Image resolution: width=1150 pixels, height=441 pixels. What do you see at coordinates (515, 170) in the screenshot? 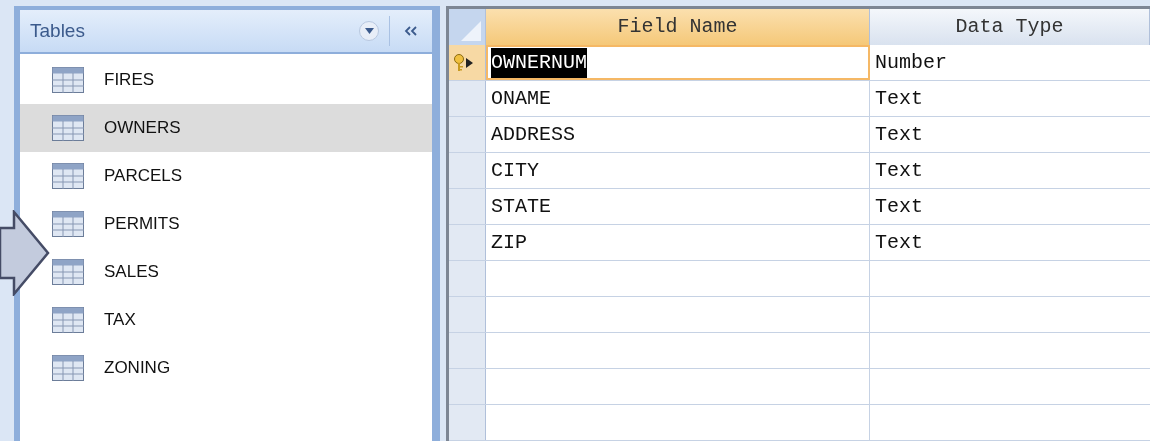
I see `field-name-cell: CITY` at bounding box center [515, 170].